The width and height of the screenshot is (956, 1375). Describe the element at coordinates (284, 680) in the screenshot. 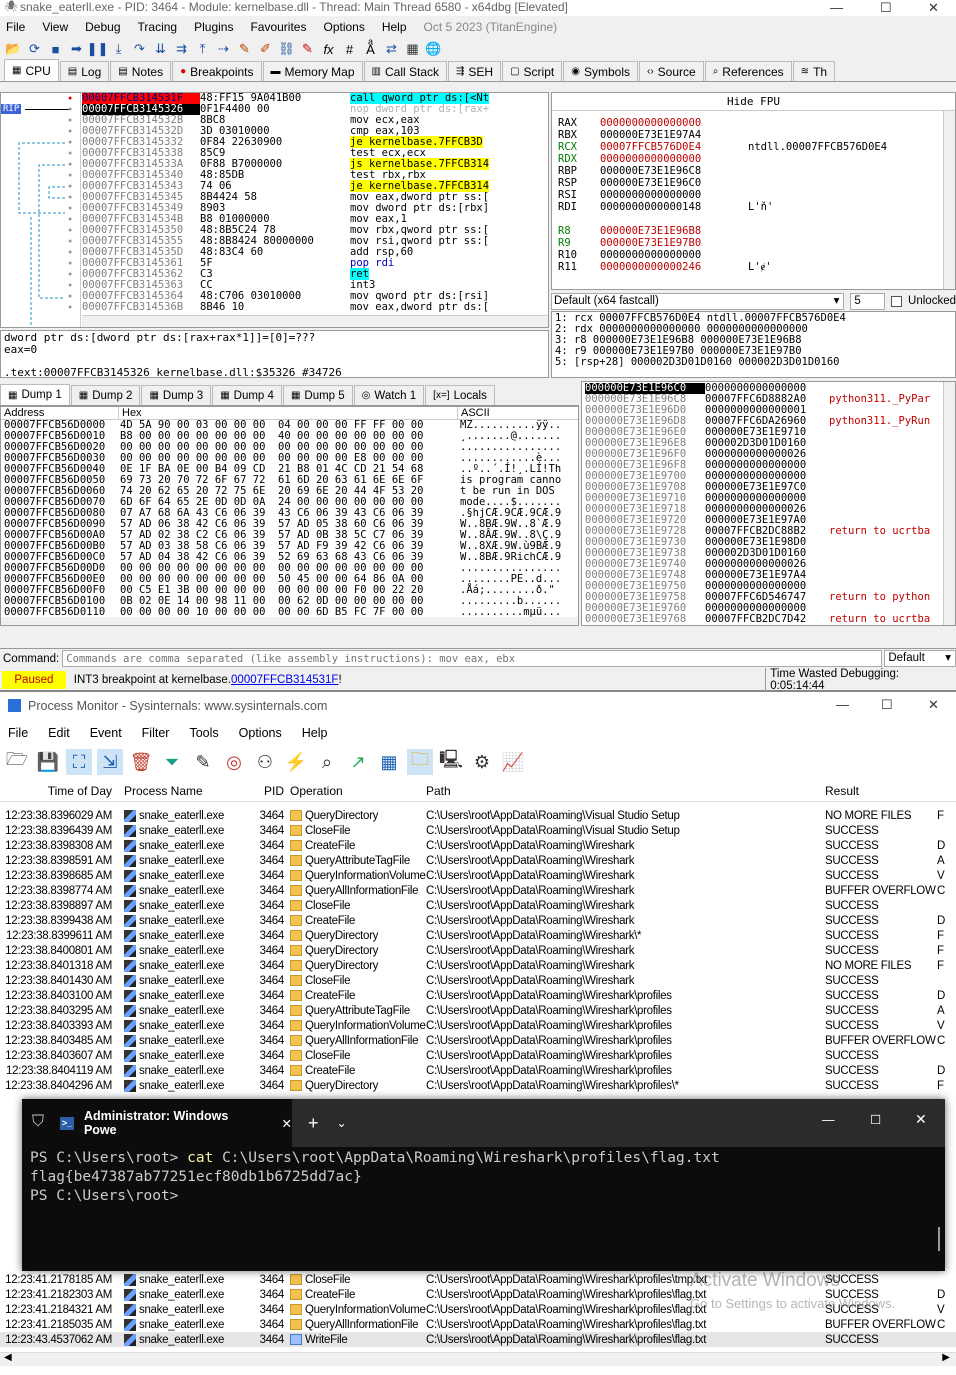

I see `breakpoint-address-link: 00007FFCB314531F` at that location.